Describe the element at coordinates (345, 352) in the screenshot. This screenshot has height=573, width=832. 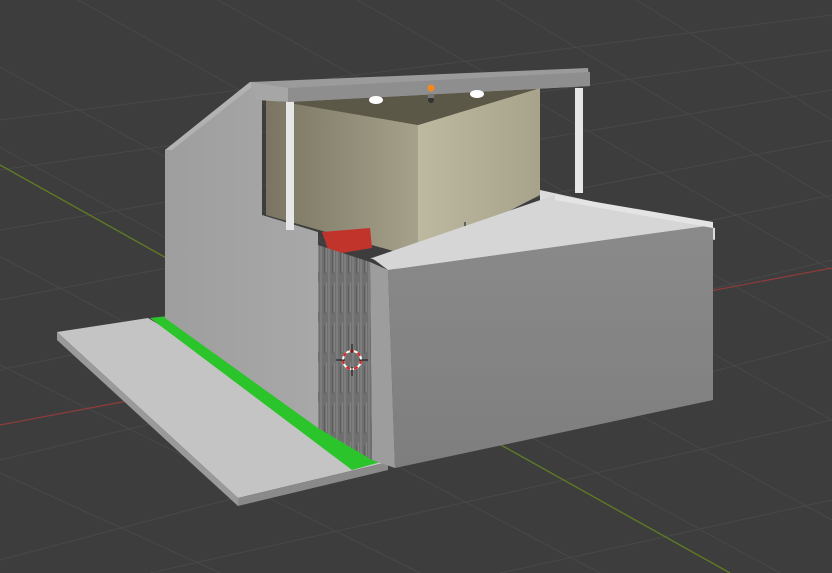
I see `door` at that location.